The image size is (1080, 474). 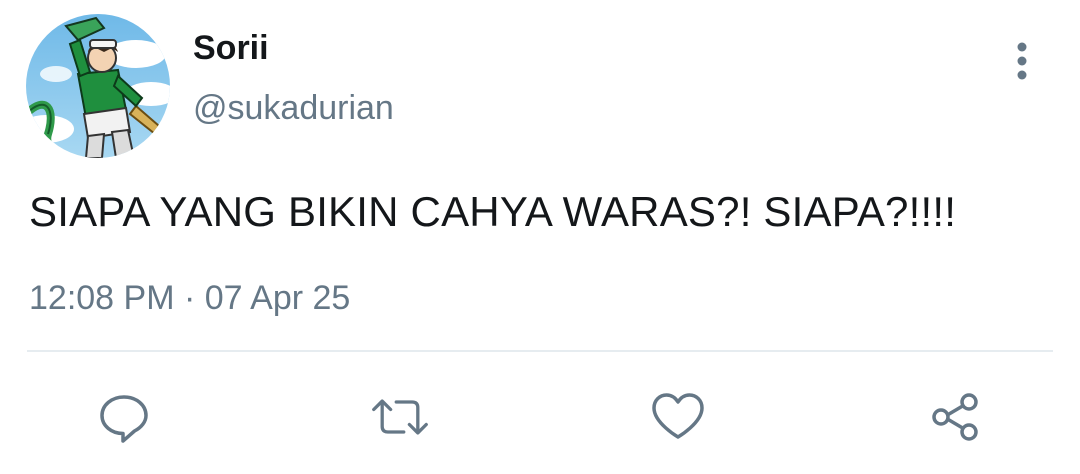 What do you see at coordinates (277, 298) in the screenshot?
I see `tweet-date: 07 Apr 25` at bounding box center [277, 298].